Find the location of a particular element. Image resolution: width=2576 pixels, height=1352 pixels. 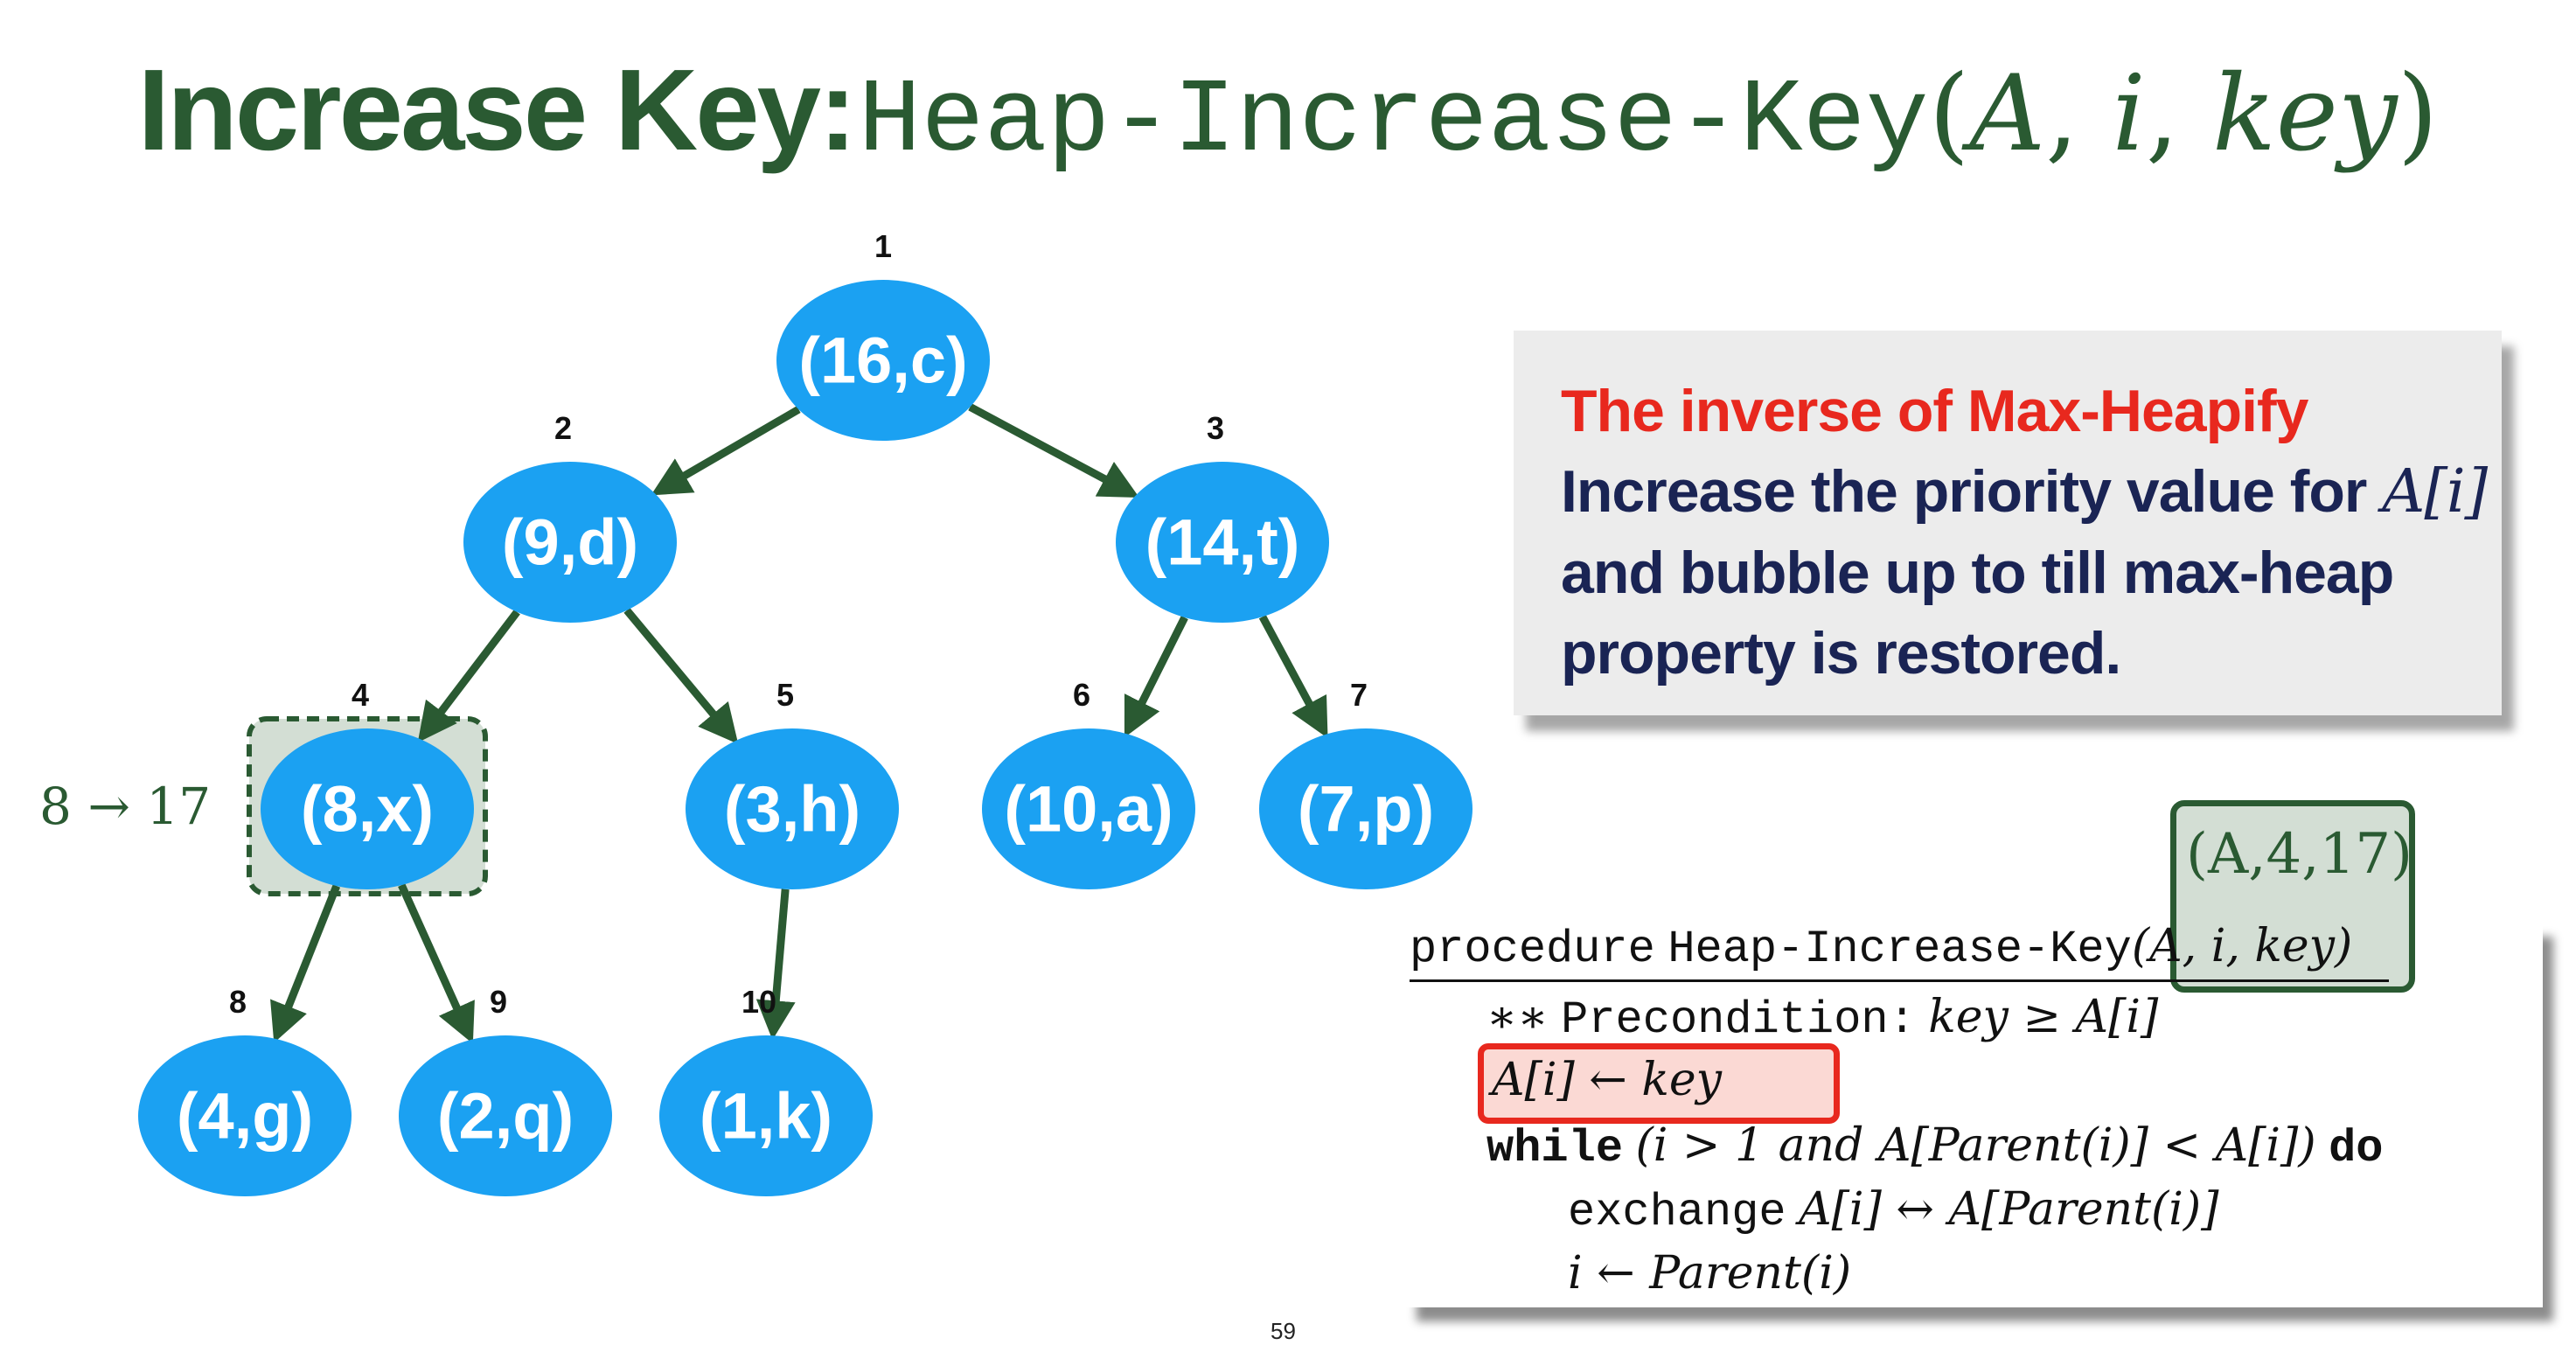

callout-math: A[i] is located at coordinates (2435, 491).